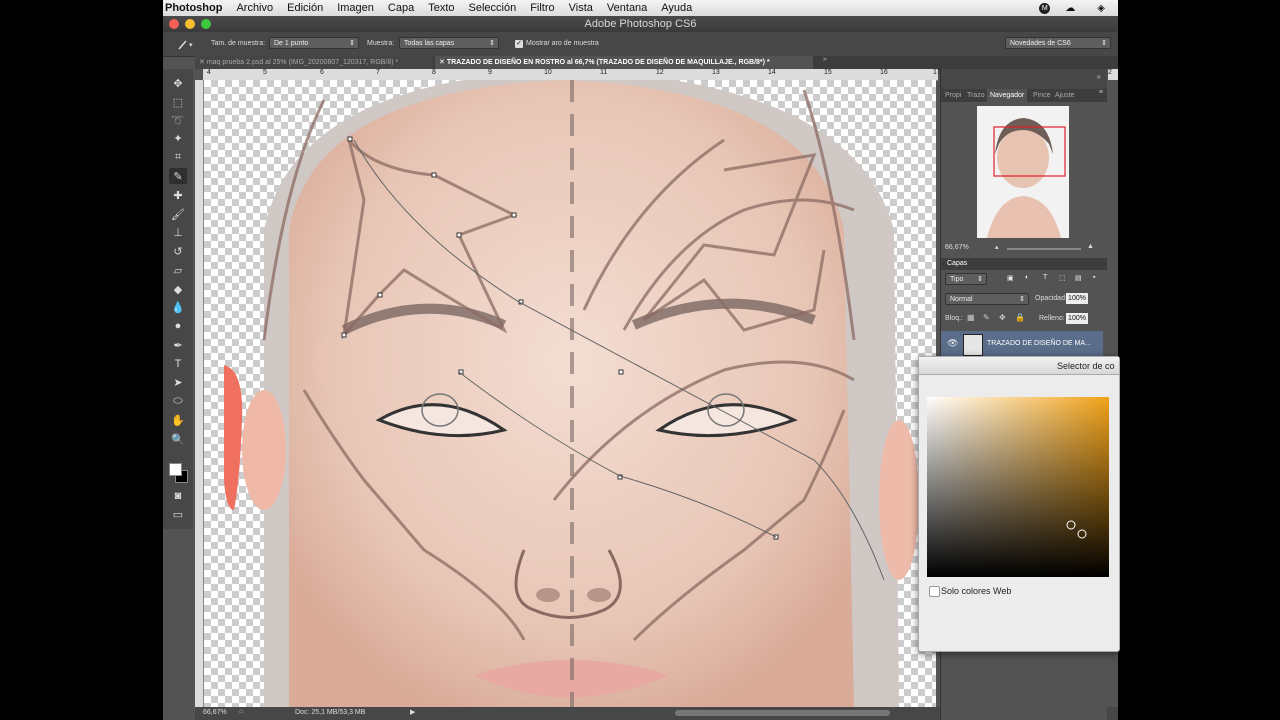 The image size is (1280, 720). What do you see at coordinates (175, 469) in the screenshot?
I see `foreground-color-swatch` at bounding box center [175, 469].